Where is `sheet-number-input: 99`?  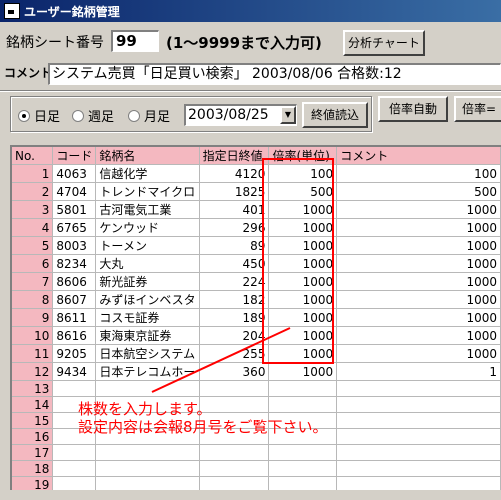
sheet-number-input: 99 is located at coordinates (135, 41).